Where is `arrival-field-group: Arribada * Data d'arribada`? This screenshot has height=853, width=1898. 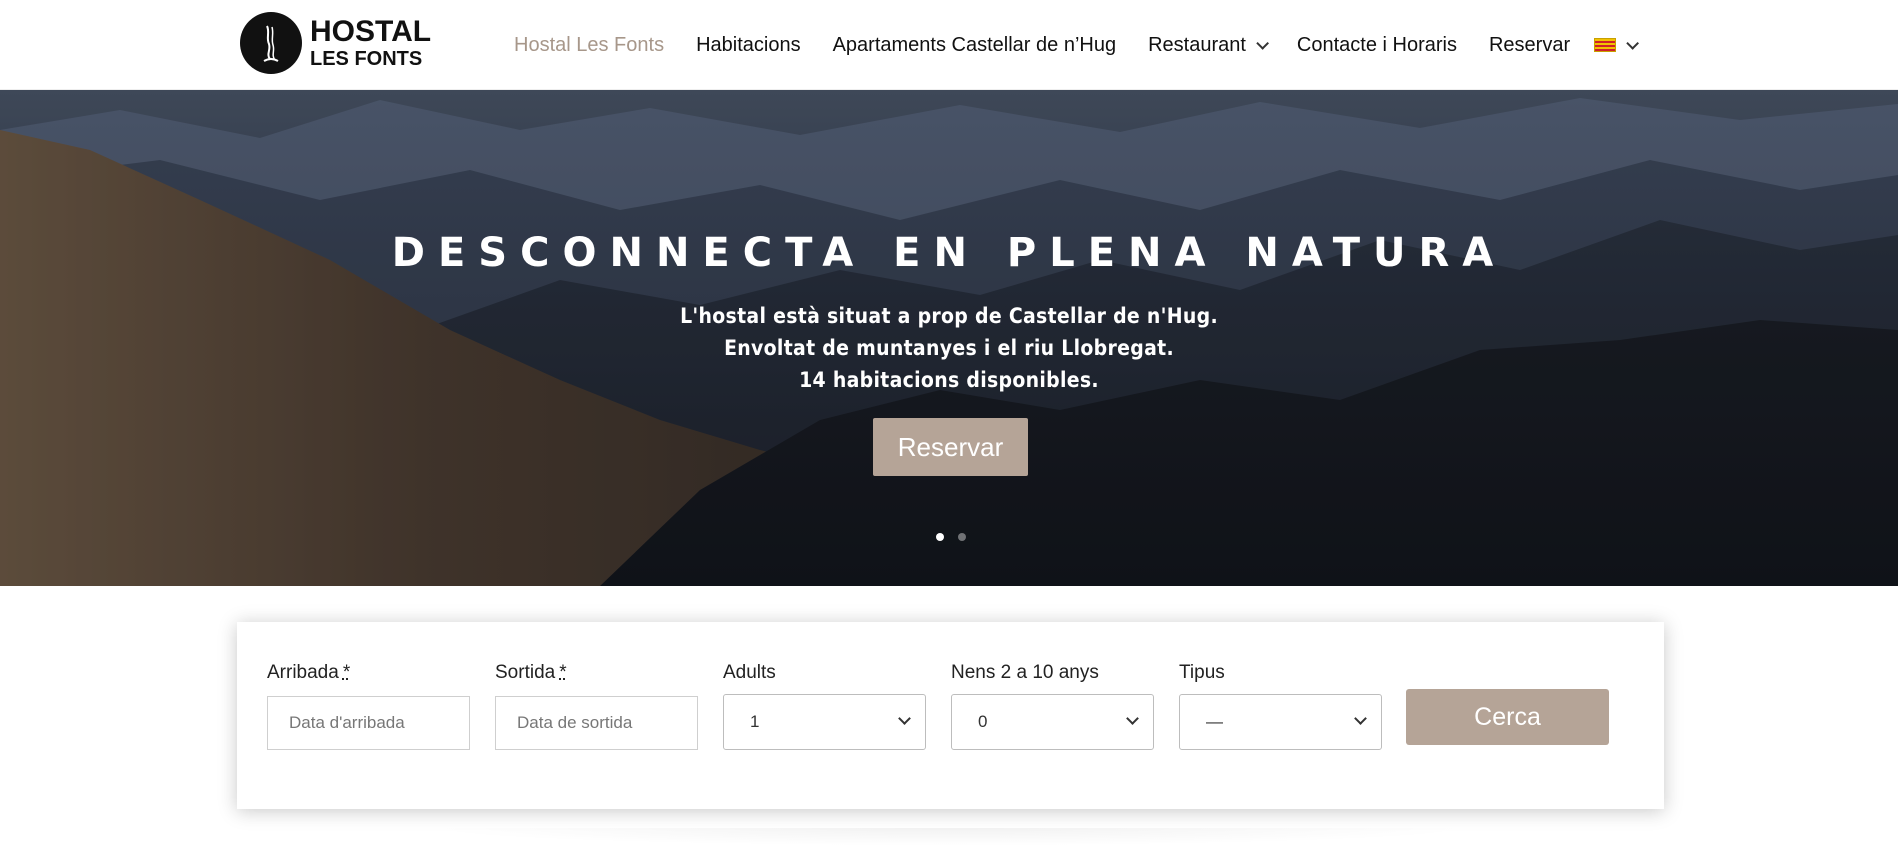
arrival-field-group: Arribada * Data d'arribada is located at coordinates (368, 706).